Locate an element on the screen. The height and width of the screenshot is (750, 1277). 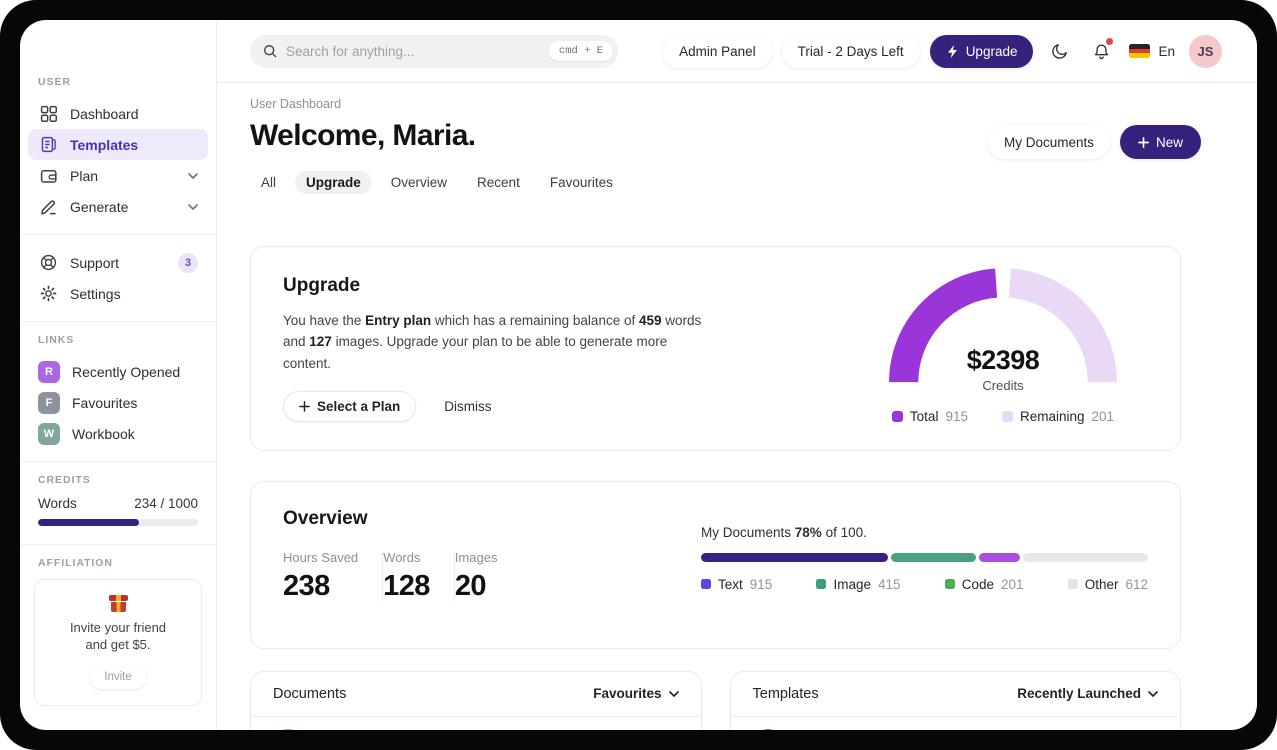
search-shortcut-badge: cmd + E is located at coordinates (580, 51).